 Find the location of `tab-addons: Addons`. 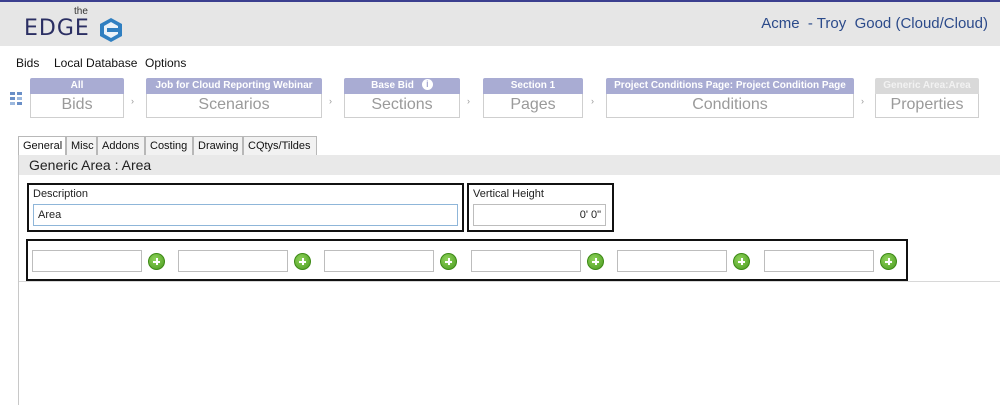

tab-addons: Addons is located at coordinates (121, 145).